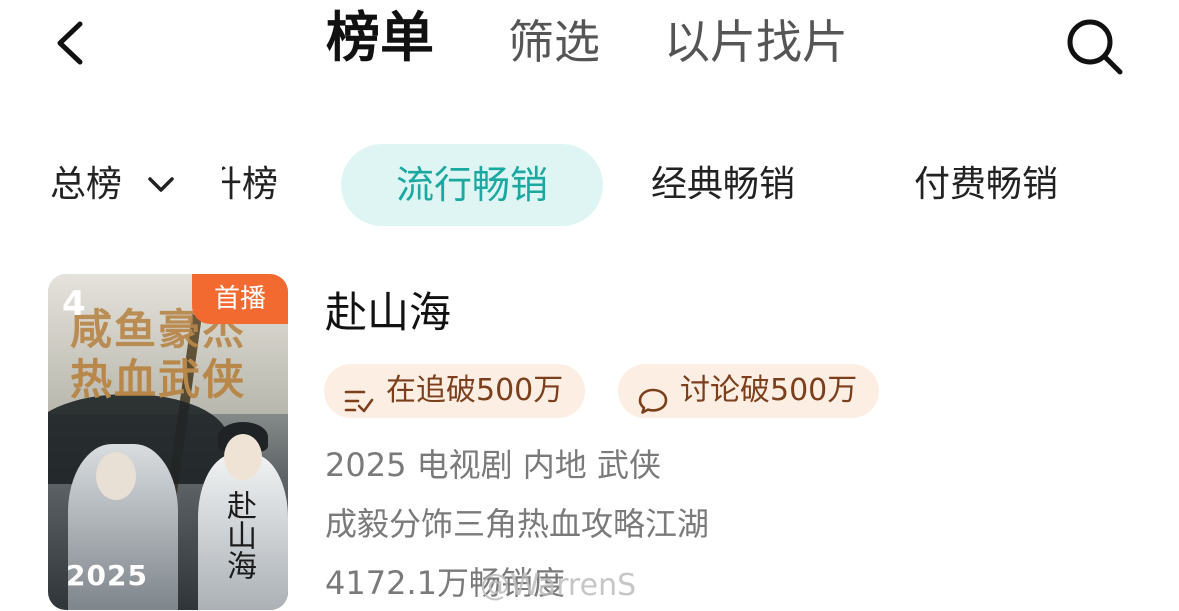 The width and height of the screenshot is (1179, 611). I want to click on poster-calligraphy: 赴山海, so click(238, 535).